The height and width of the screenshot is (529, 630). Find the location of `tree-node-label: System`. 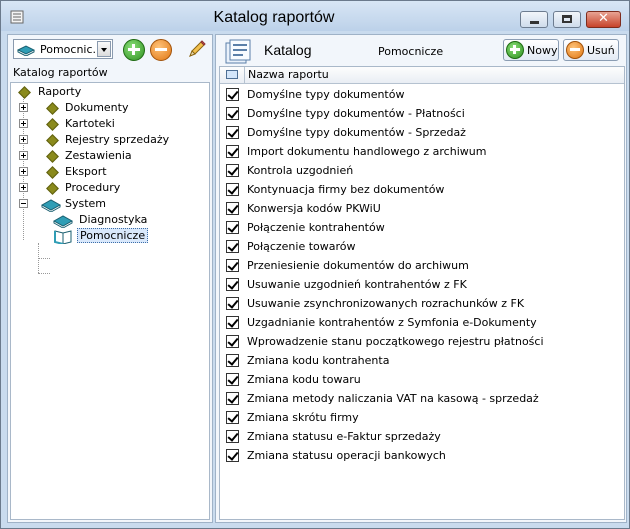

tree-node-label: System is located at coordinates (86, 203).